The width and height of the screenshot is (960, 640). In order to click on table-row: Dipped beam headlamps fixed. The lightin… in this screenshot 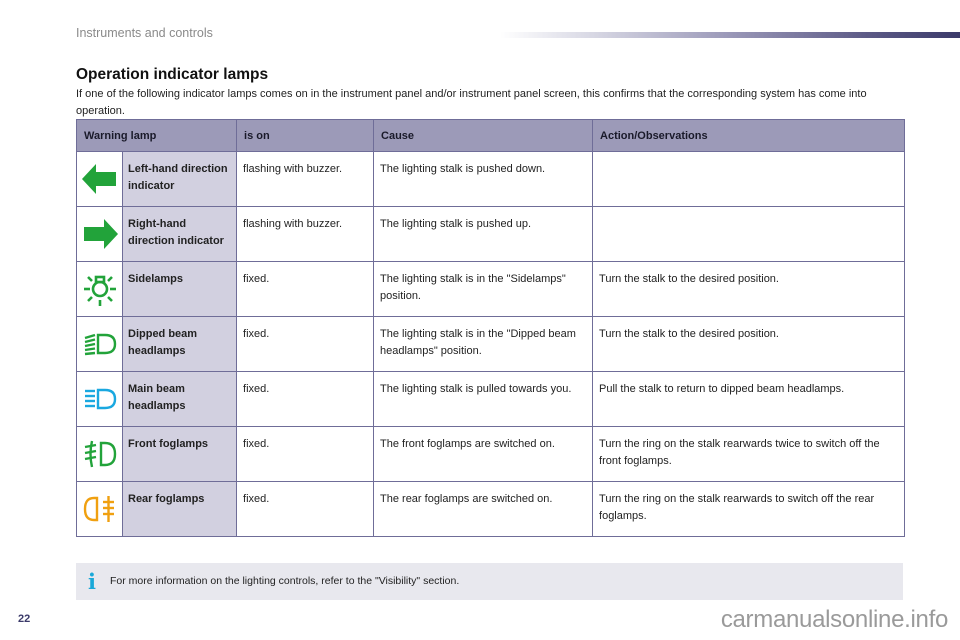, I will do `click(491, 344)`.